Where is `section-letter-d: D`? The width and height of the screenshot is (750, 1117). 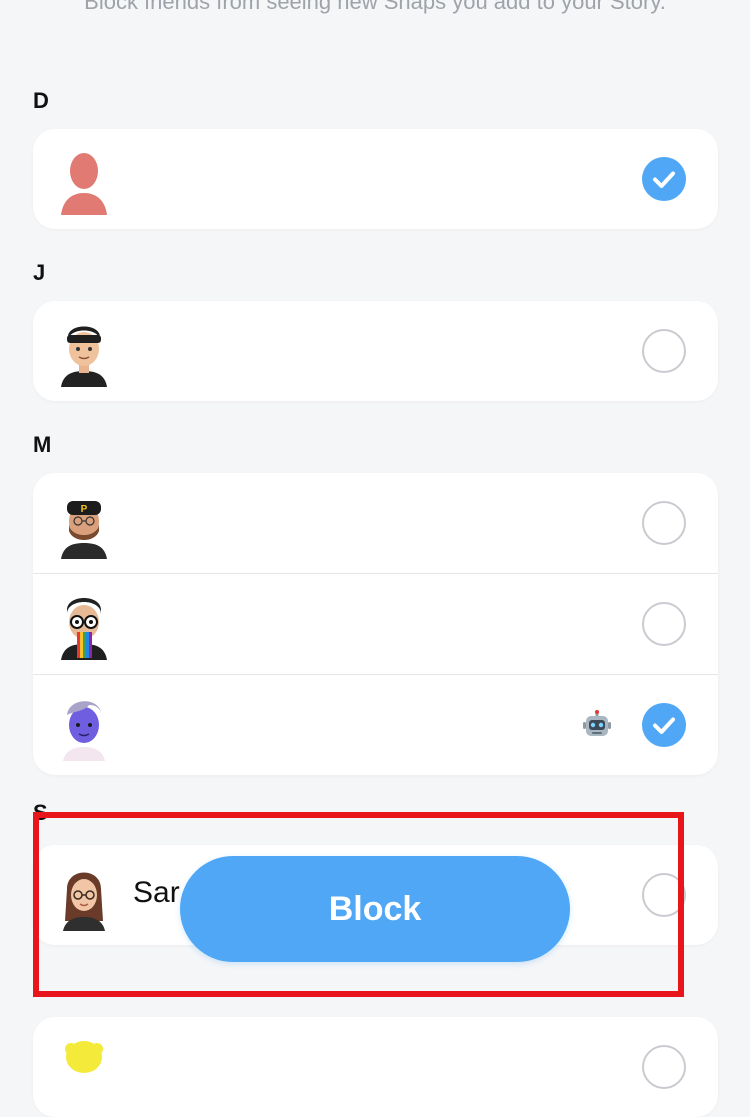 section-letter-d: D is located at coordinates (41, 100).